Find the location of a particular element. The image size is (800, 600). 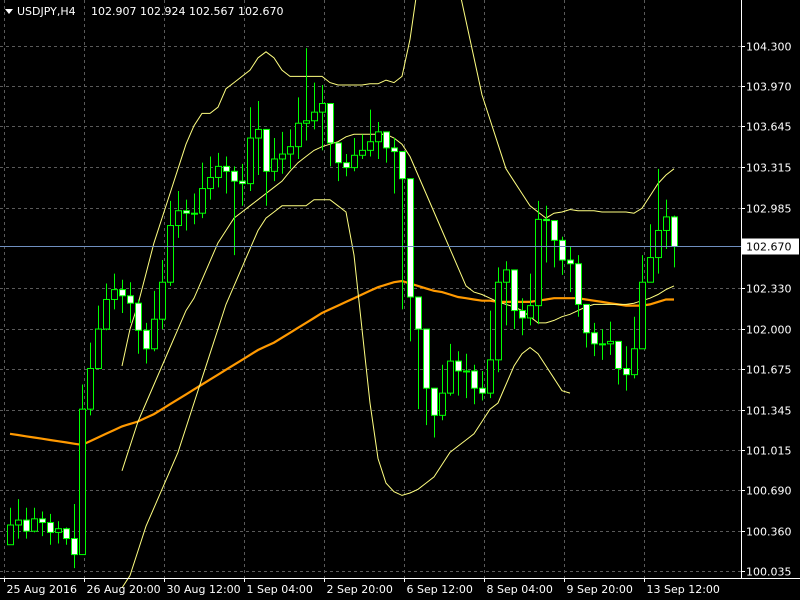

price-tick-label: 101.345 is located at coordinates (769, 411).